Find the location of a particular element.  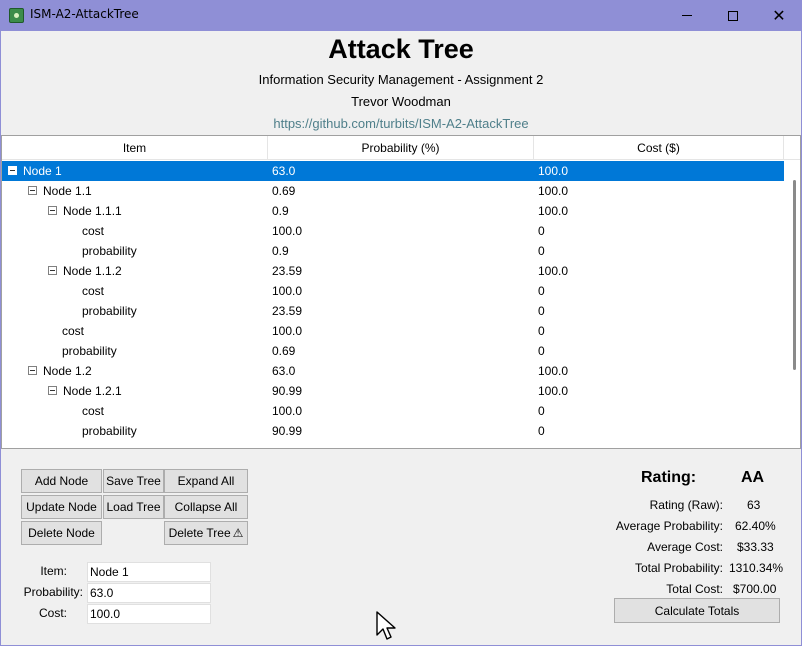

average-probability-label: Average Probability: is located at coordinates (669, 526).